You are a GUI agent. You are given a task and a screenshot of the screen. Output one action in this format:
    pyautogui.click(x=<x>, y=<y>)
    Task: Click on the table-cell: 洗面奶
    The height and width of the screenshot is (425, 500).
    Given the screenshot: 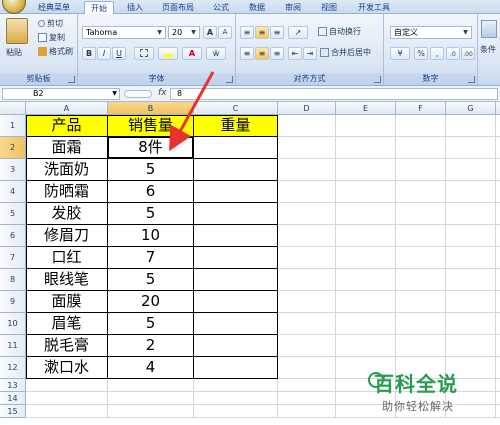 What is the action you would take?
    pyautogui.click(x=66, y=169)
    